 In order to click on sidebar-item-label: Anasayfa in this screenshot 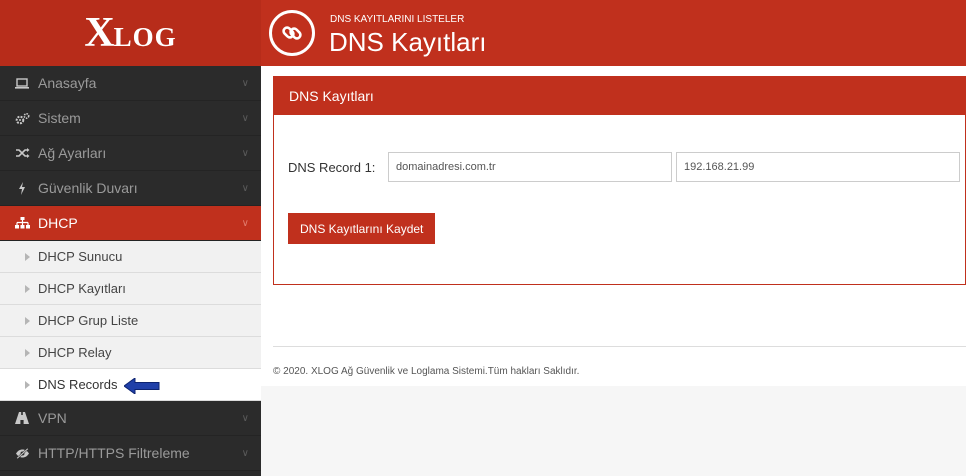, I will do `click(67, 83)`.